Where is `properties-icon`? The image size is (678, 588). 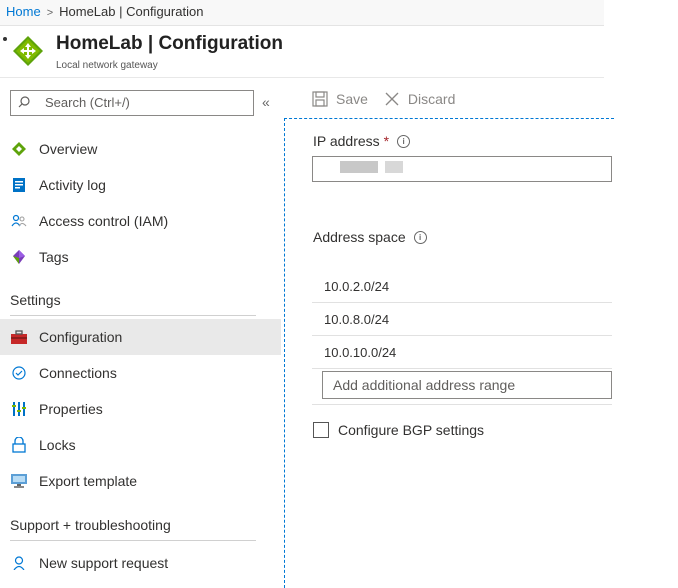 properties-icon is located at coordinates (19, 409).